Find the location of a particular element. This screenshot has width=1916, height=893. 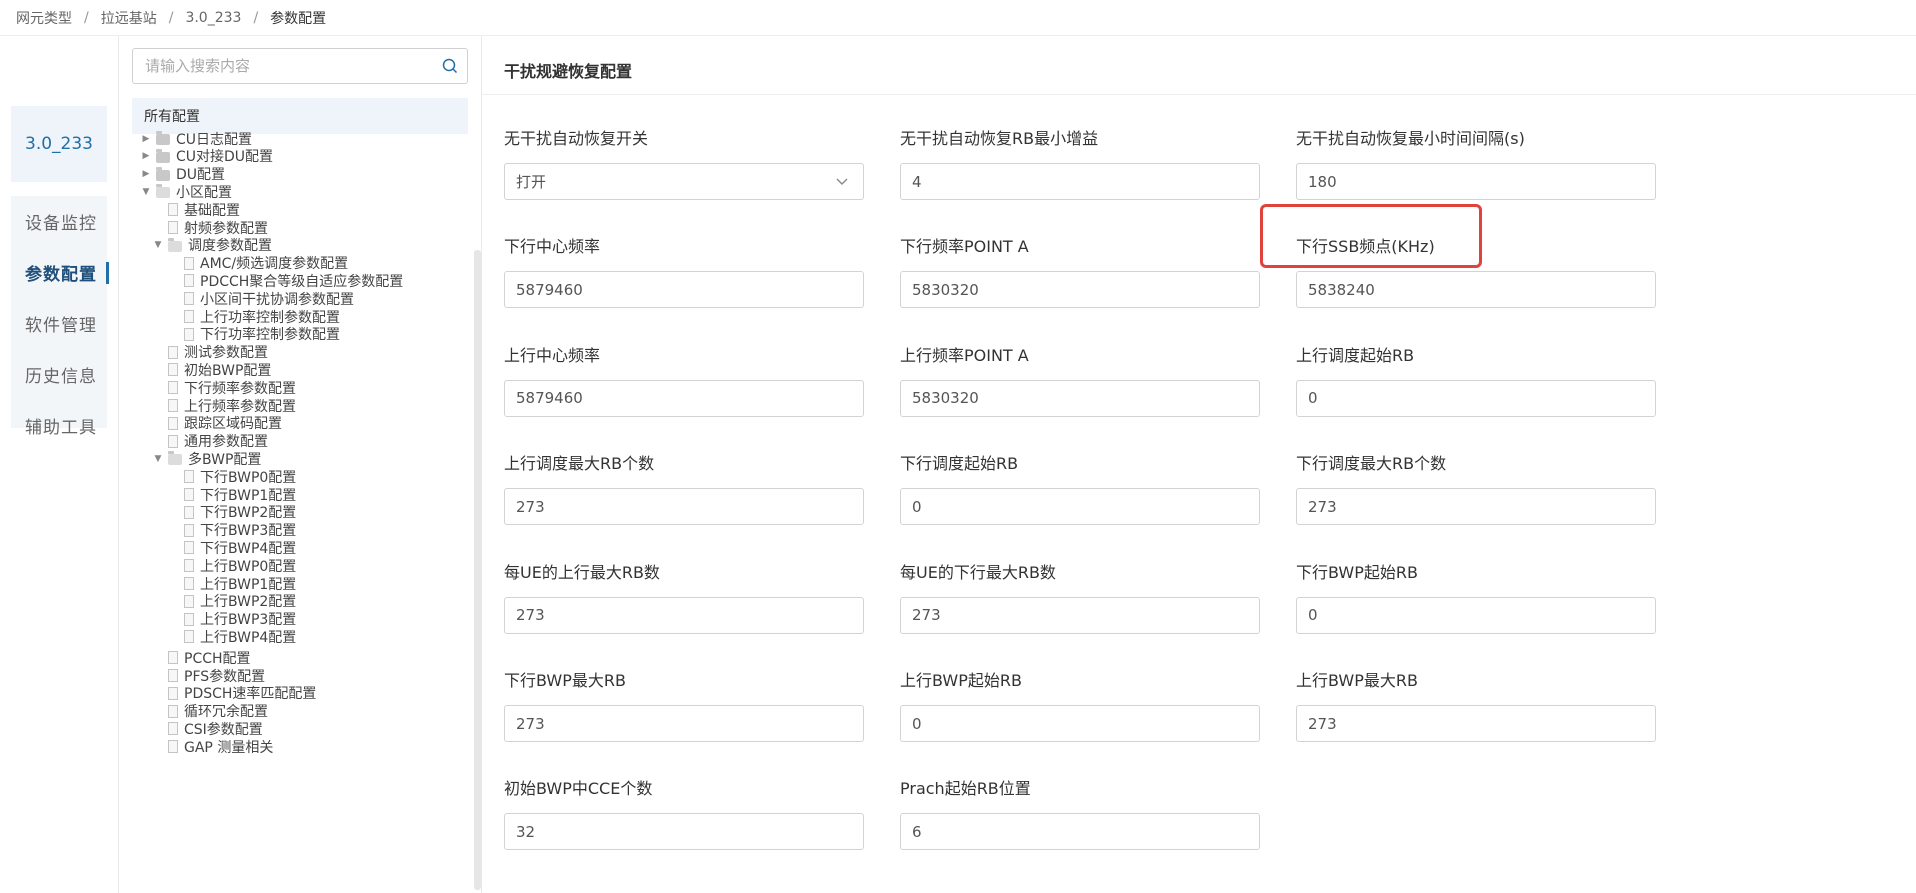

nav-item-param-config: 参数配置 is located at coordinates (60, 272).